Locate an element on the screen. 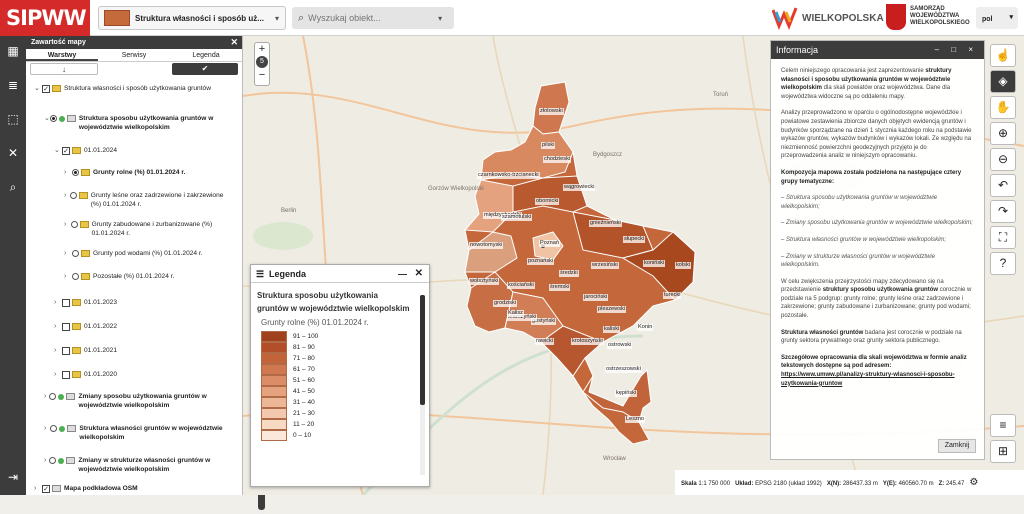 This screenshot has width=1024, height=514. grid-lines-icon: ⊞ is located at coordinates (1003, 451).